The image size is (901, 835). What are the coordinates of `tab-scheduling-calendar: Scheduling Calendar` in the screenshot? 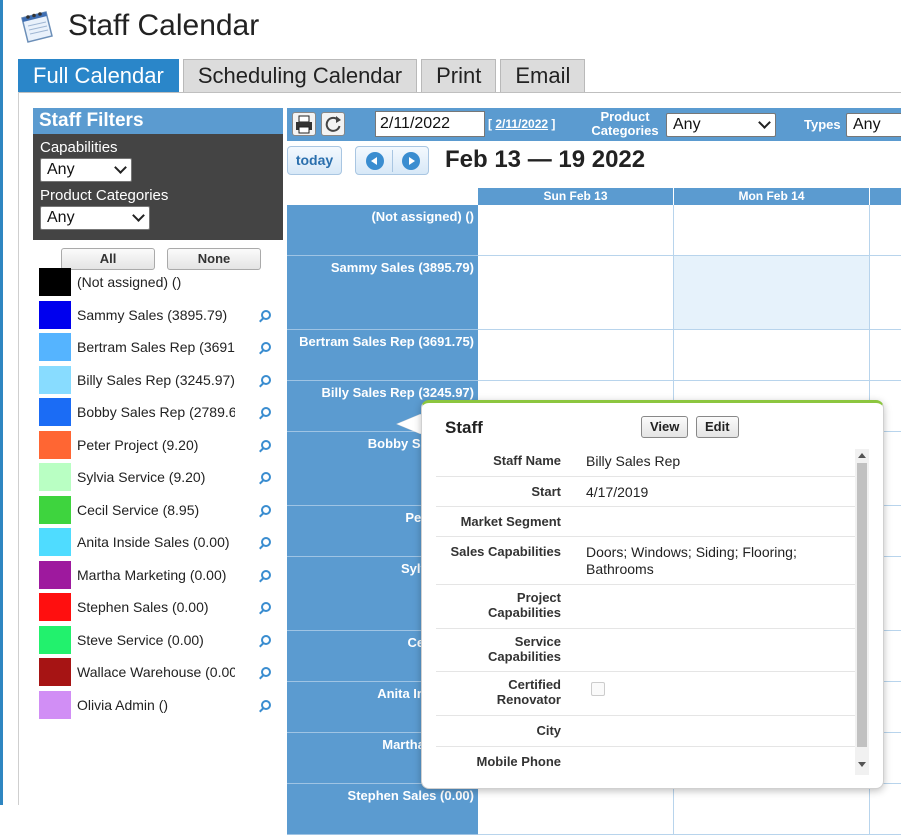 It's located at (300, 75).